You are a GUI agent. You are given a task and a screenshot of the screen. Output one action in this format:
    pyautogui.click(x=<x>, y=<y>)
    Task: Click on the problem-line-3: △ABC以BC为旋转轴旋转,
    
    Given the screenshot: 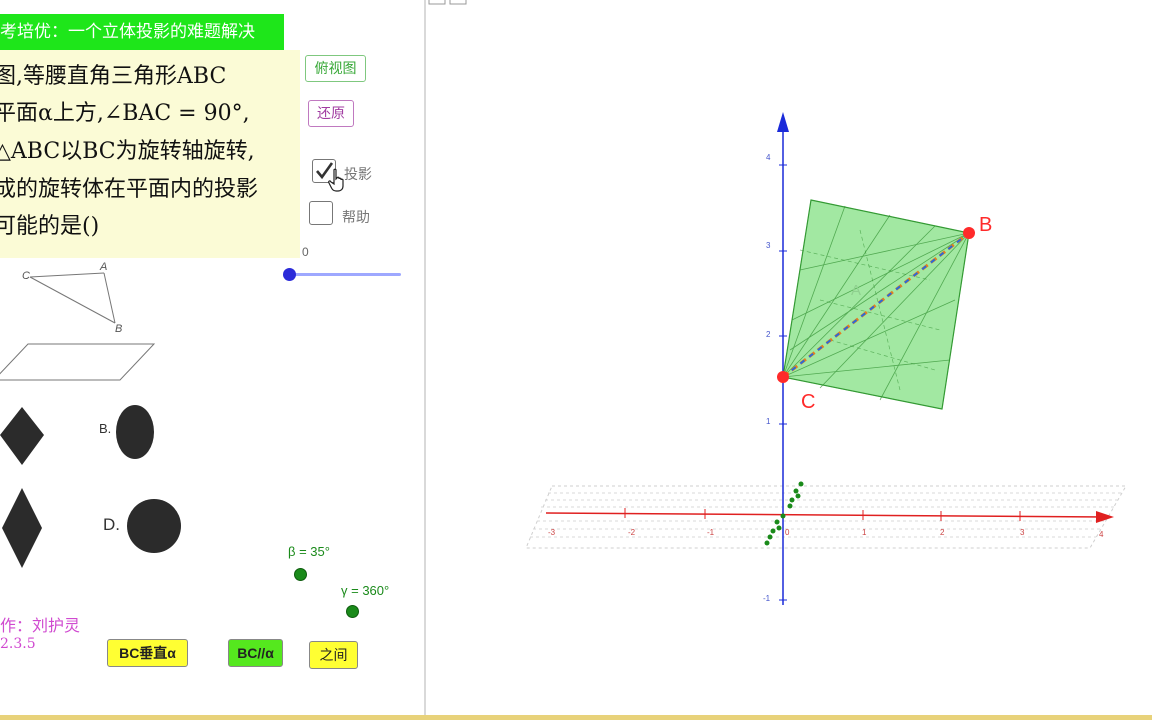 What is the action you would take?
    pyautogui.click(x=127, y=151)
    